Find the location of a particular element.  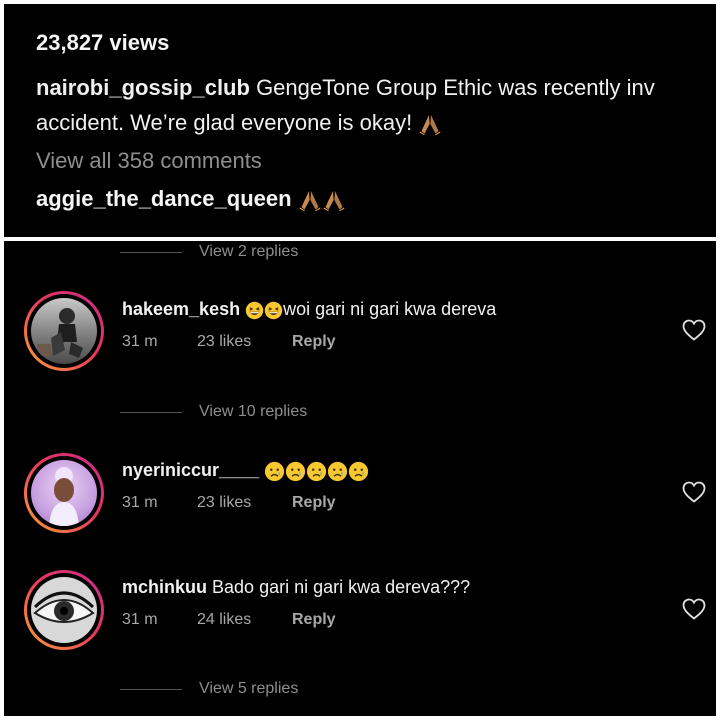

comment-text: nyeriniccur____ is located at coordinates (245, 471).